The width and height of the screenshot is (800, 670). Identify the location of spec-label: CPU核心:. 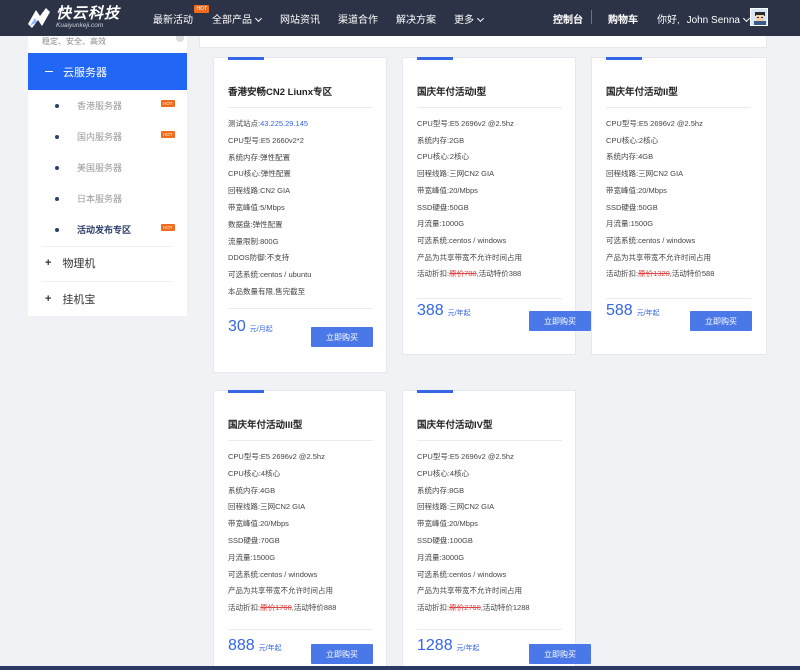
(244, 473).